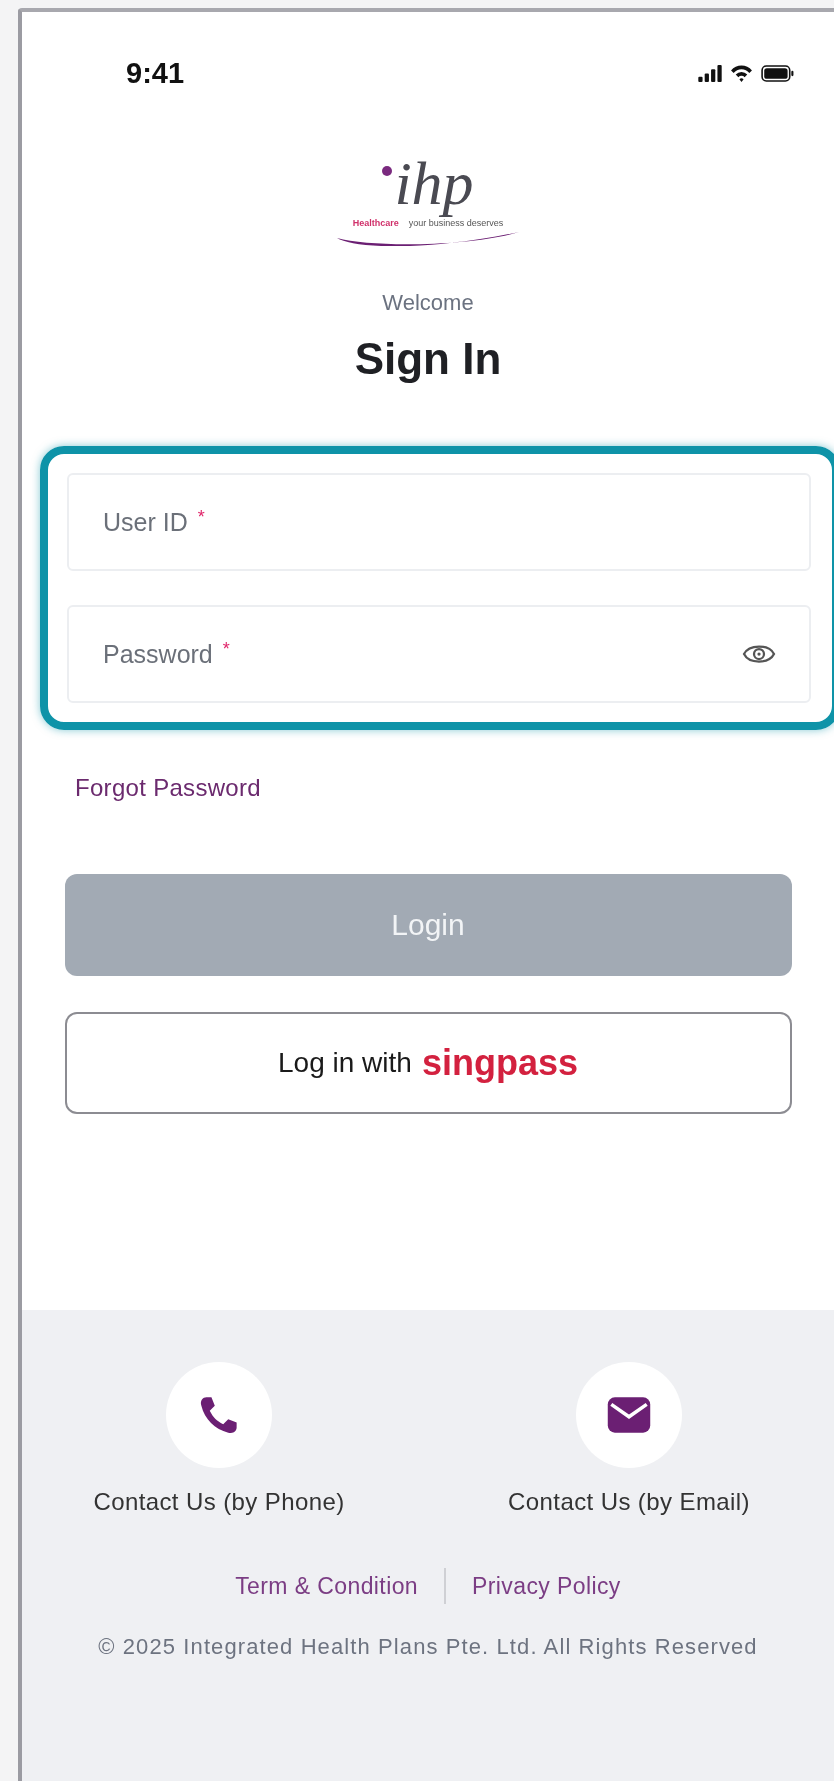  Describe the element at coordinates (456, 223) in the screenshot. I see `logo-tagline: your business deserves` at that location.